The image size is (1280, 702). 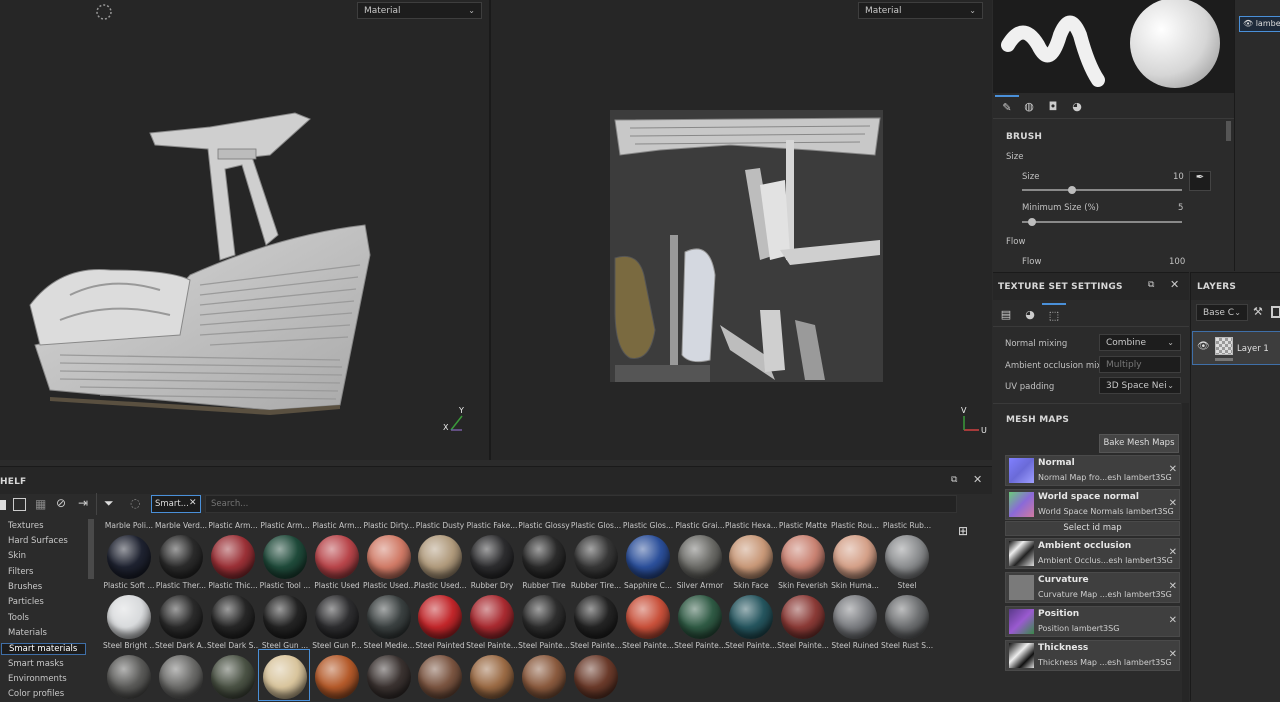 What do you see at coordinates (36, 694) in the screenshot?
I see `category-item: Color profiles` at bounding box center [36, 694].